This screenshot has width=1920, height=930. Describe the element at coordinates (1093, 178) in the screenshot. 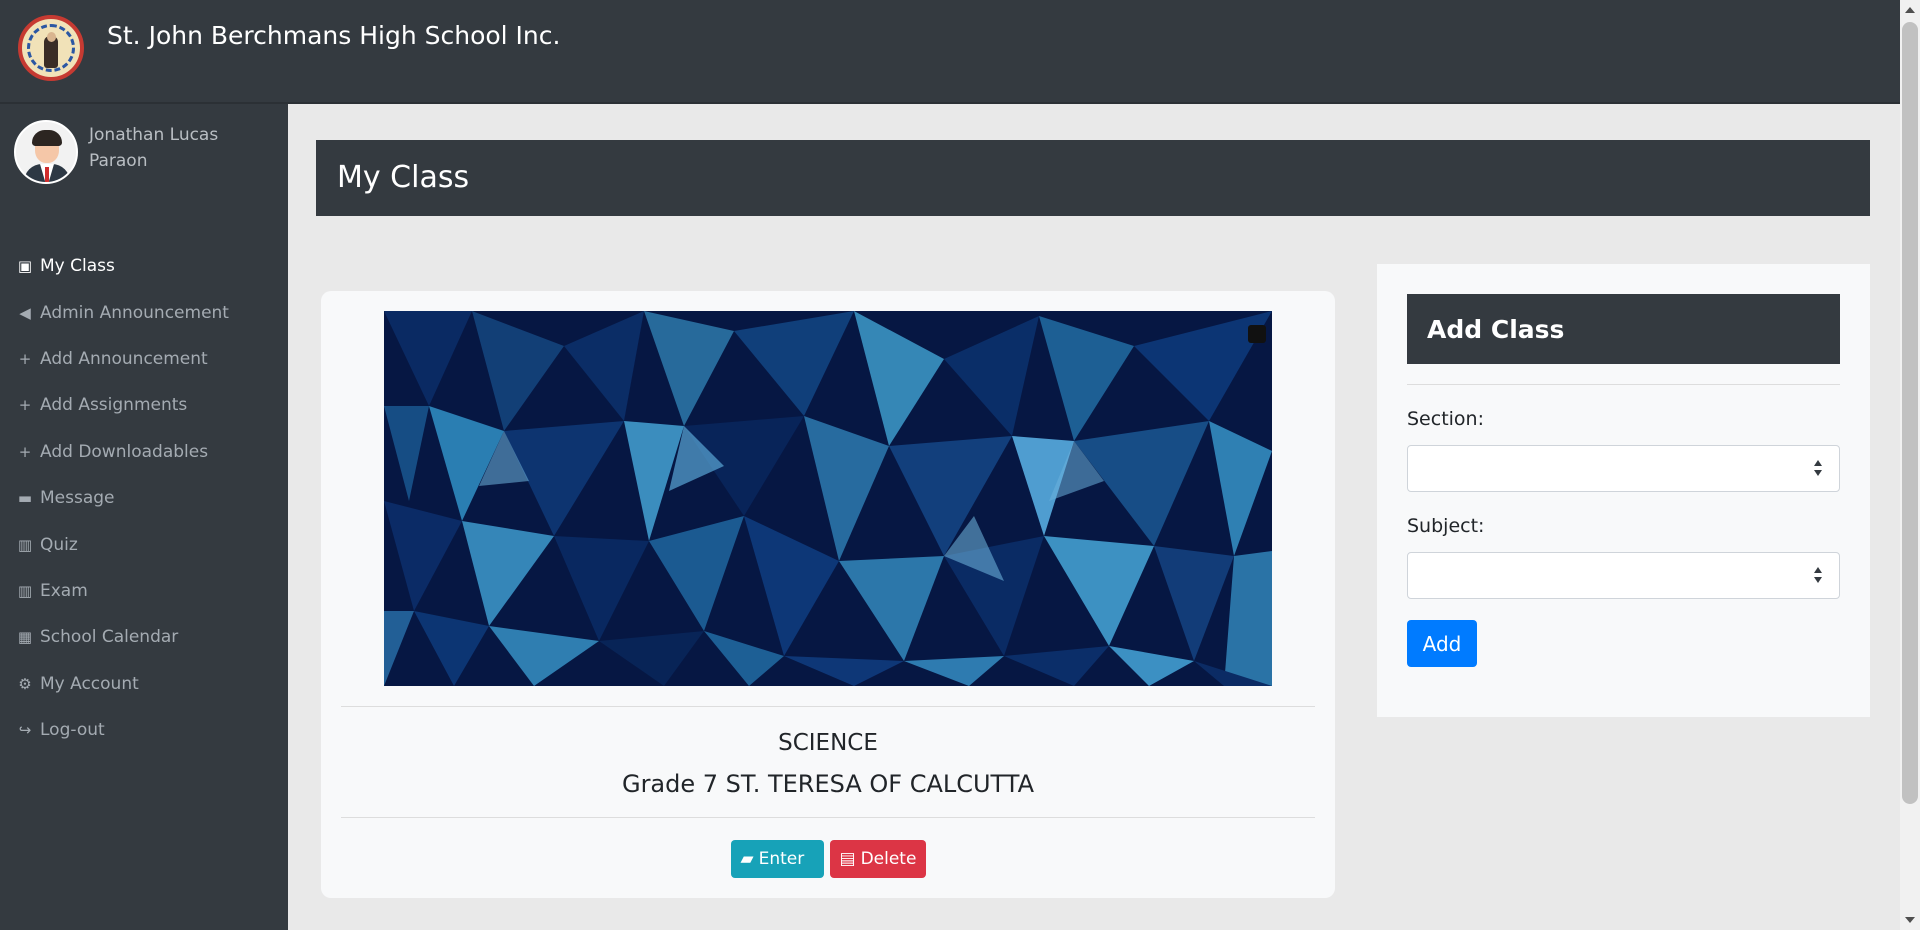

I see `page-header: My Class` at that location.